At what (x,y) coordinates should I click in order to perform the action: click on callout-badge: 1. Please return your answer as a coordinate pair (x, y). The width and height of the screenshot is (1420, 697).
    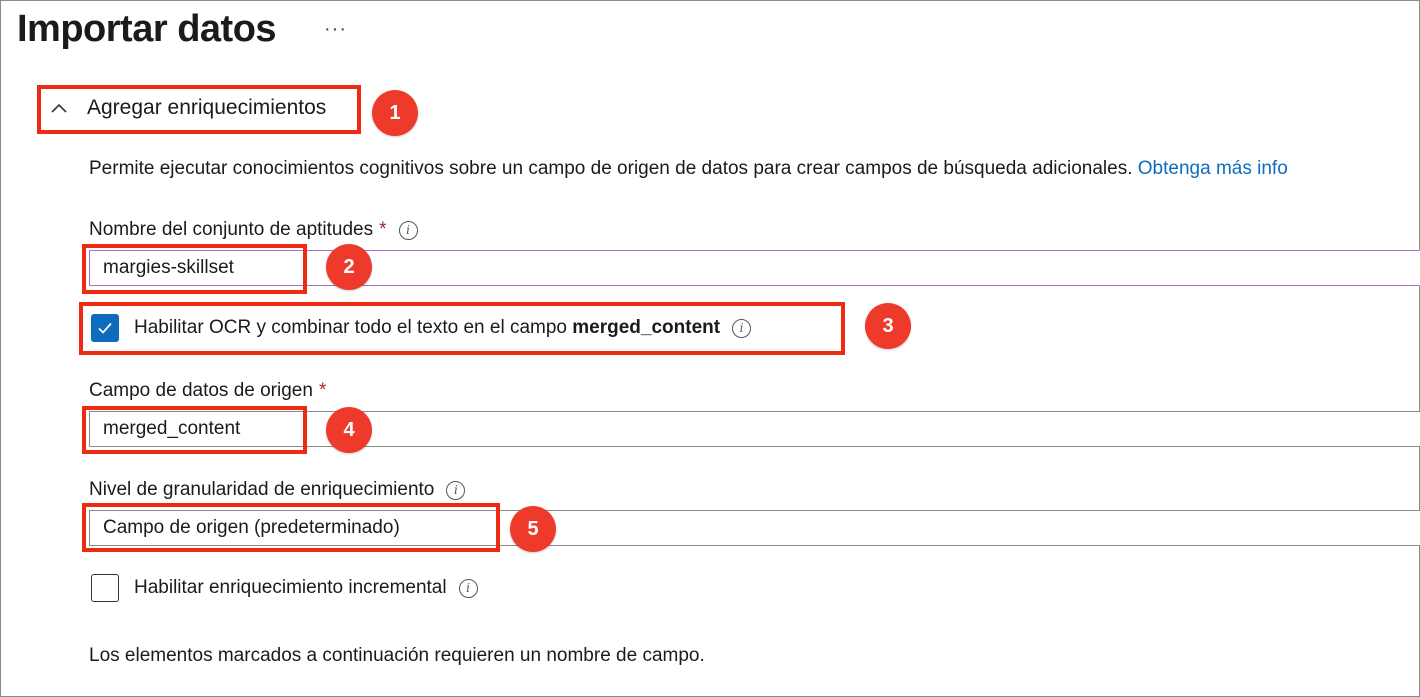
    Looking at the image, I should click on (395, 113).